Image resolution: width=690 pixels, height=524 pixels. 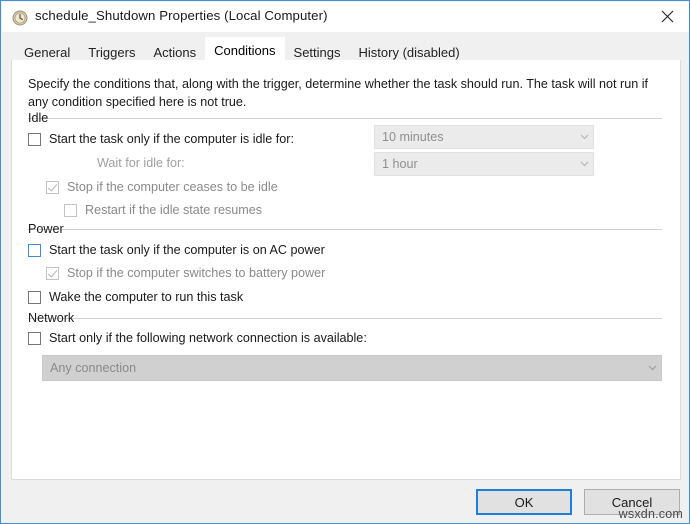 I want to click on checkbox-row-restart-if-idle-resumes: Restart if the idle state resumes, so click(x=163, y=210).